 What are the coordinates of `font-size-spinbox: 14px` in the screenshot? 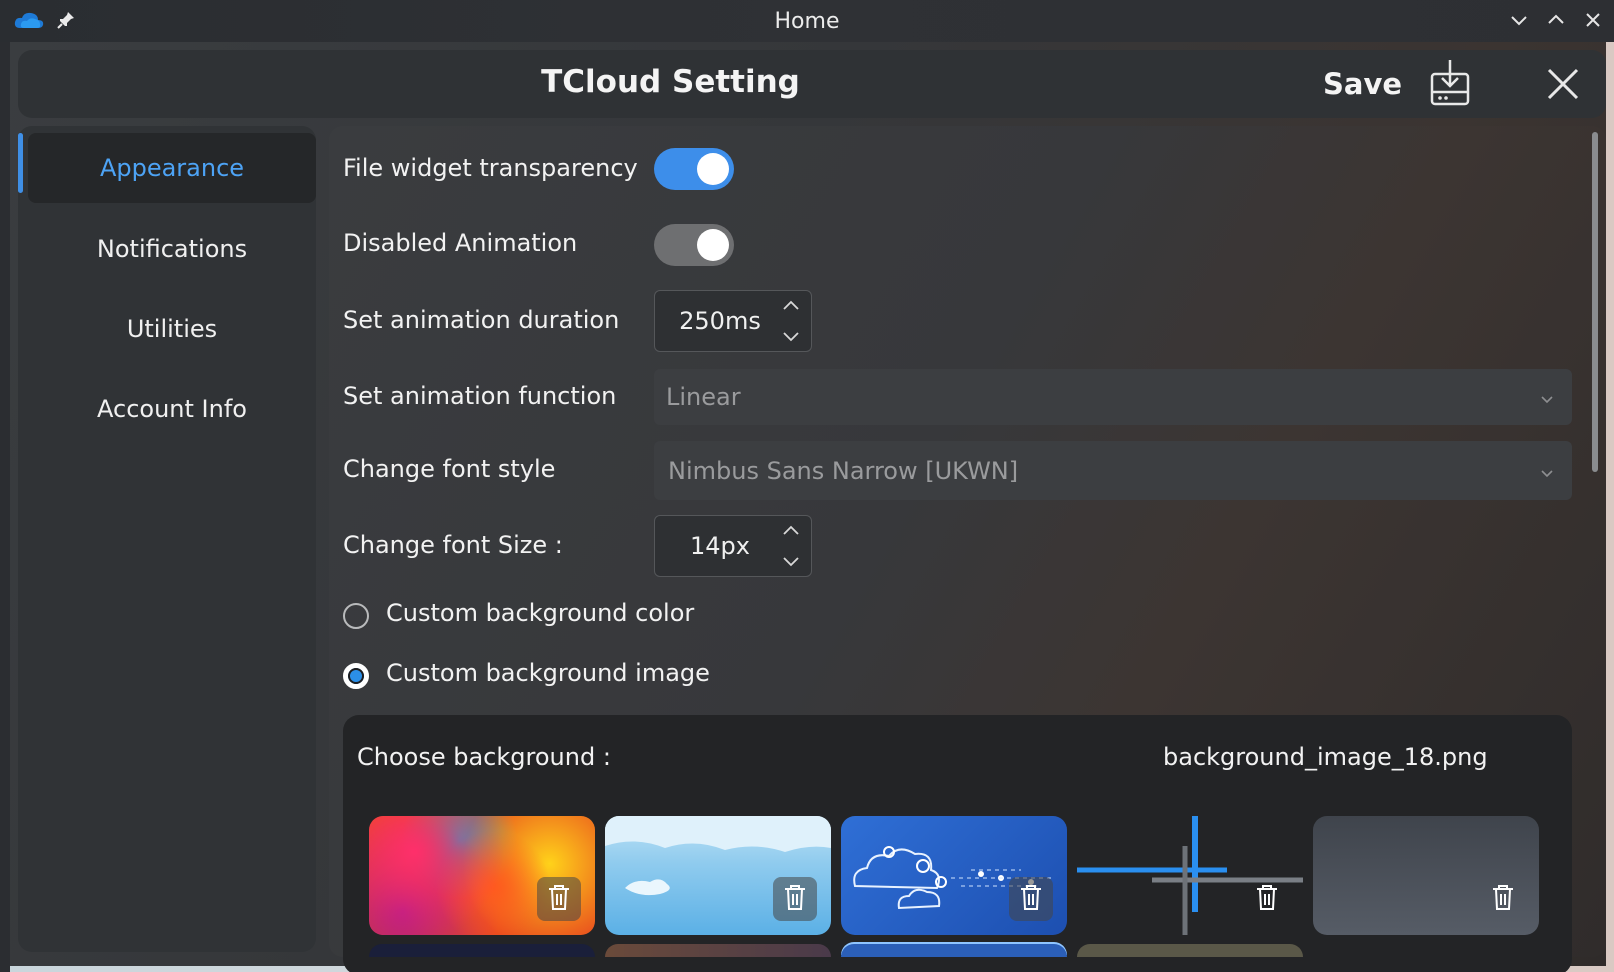 It's located at (733, 546).